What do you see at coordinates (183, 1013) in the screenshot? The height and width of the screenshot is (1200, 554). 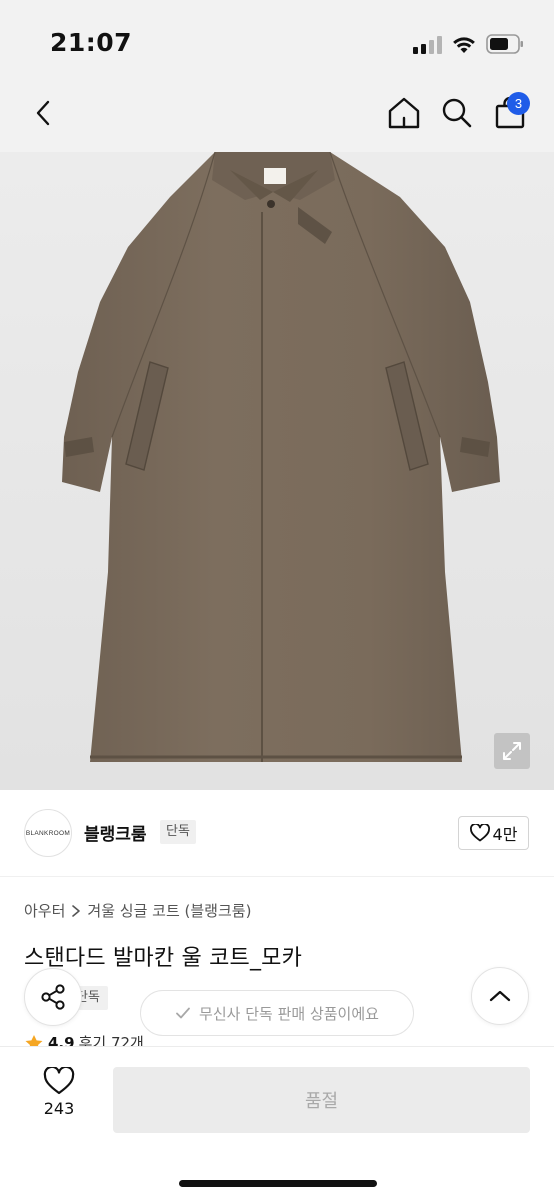 I see `check-icon` at bounding box center [183, 1013].